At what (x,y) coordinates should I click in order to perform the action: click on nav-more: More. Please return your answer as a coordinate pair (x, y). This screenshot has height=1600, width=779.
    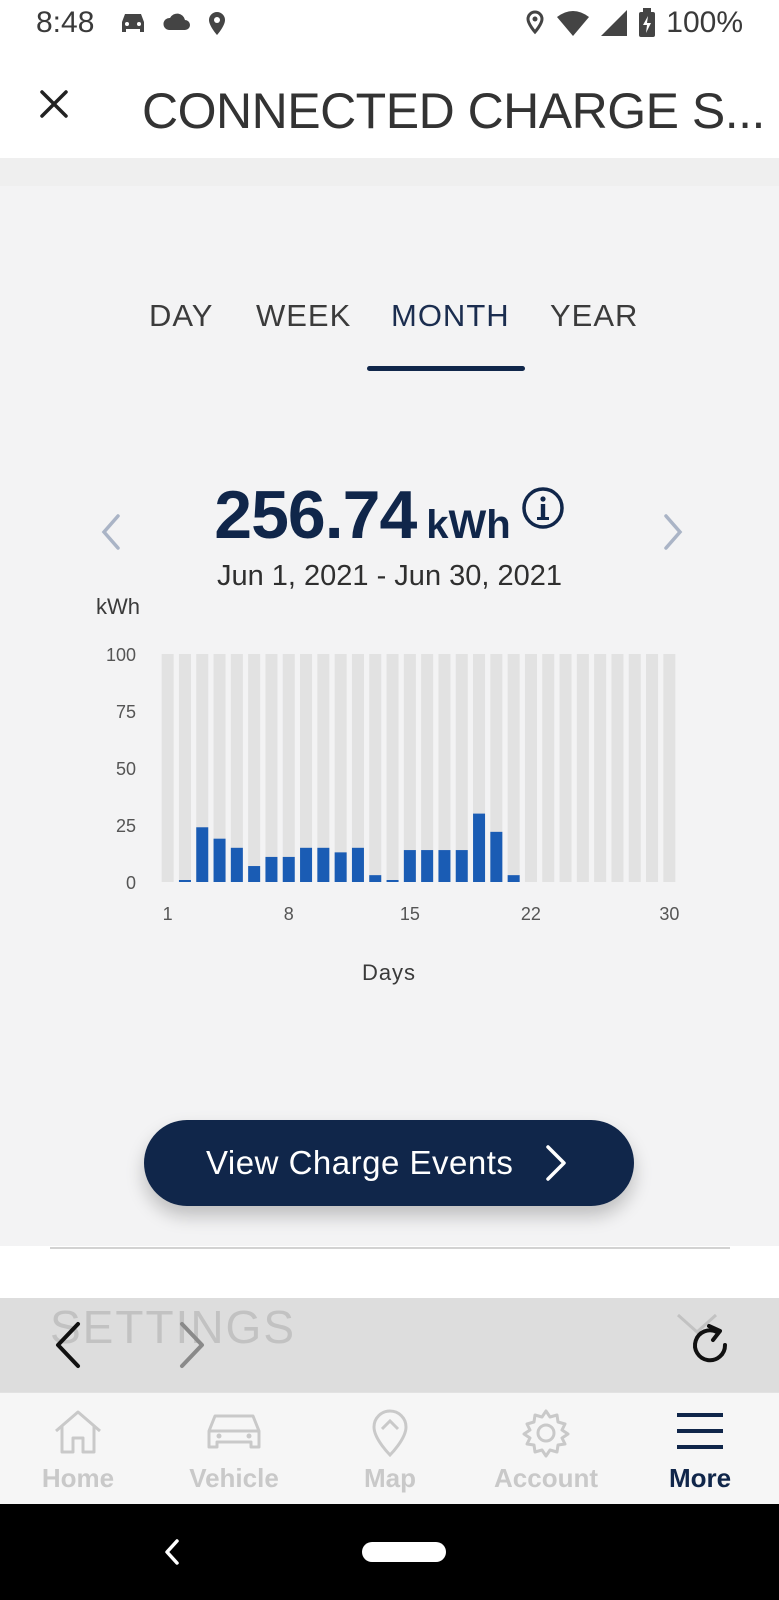
    Looking at the image, I should click on (700, 1449).